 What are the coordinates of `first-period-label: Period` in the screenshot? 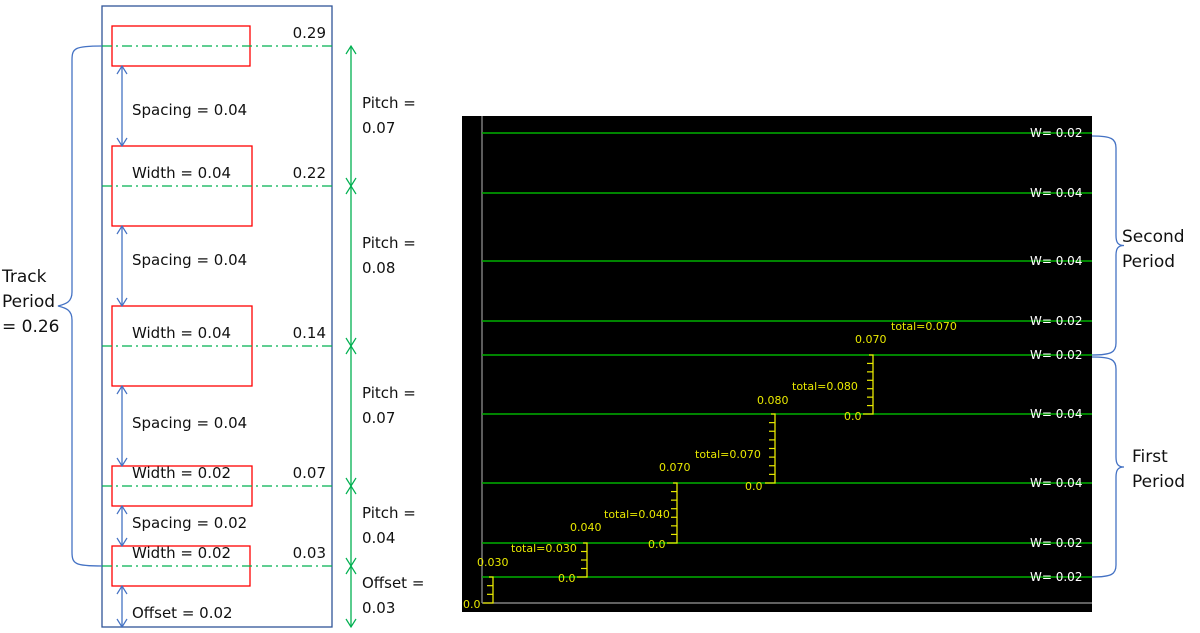 It's located at (1158, 482).